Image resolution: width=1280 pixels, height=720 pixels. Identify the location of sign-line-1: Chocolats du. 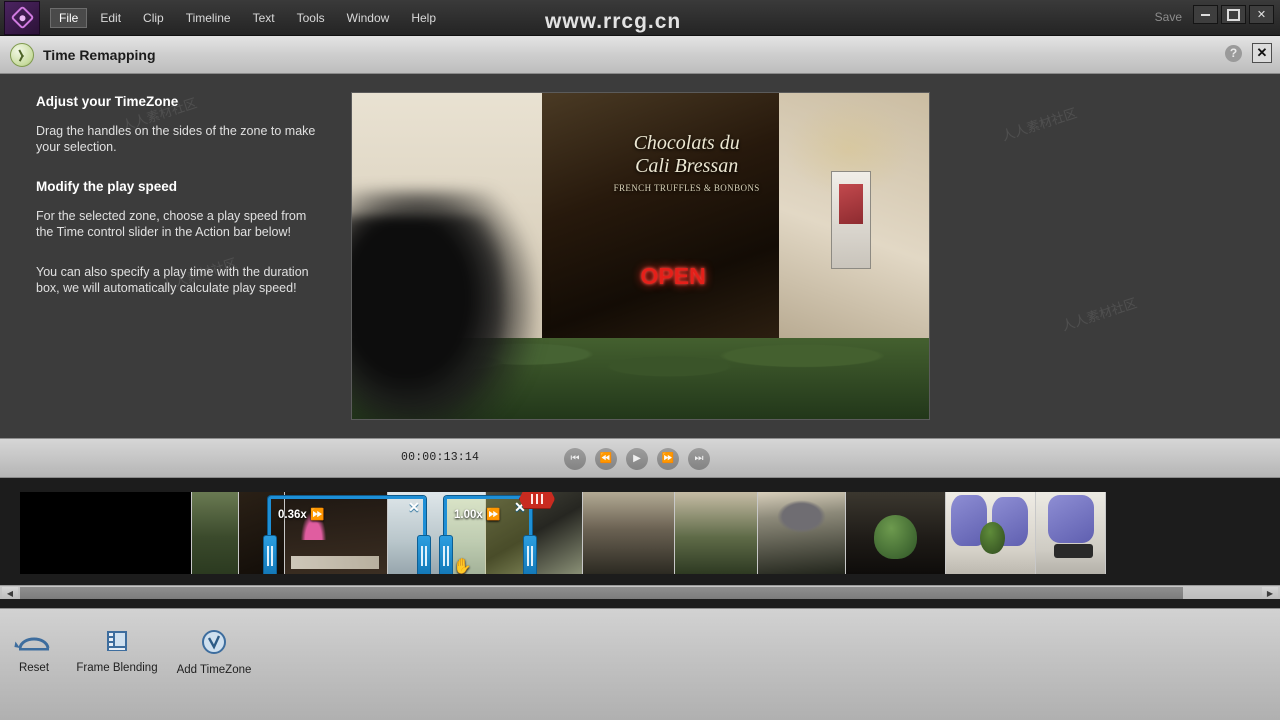
(686, 143).